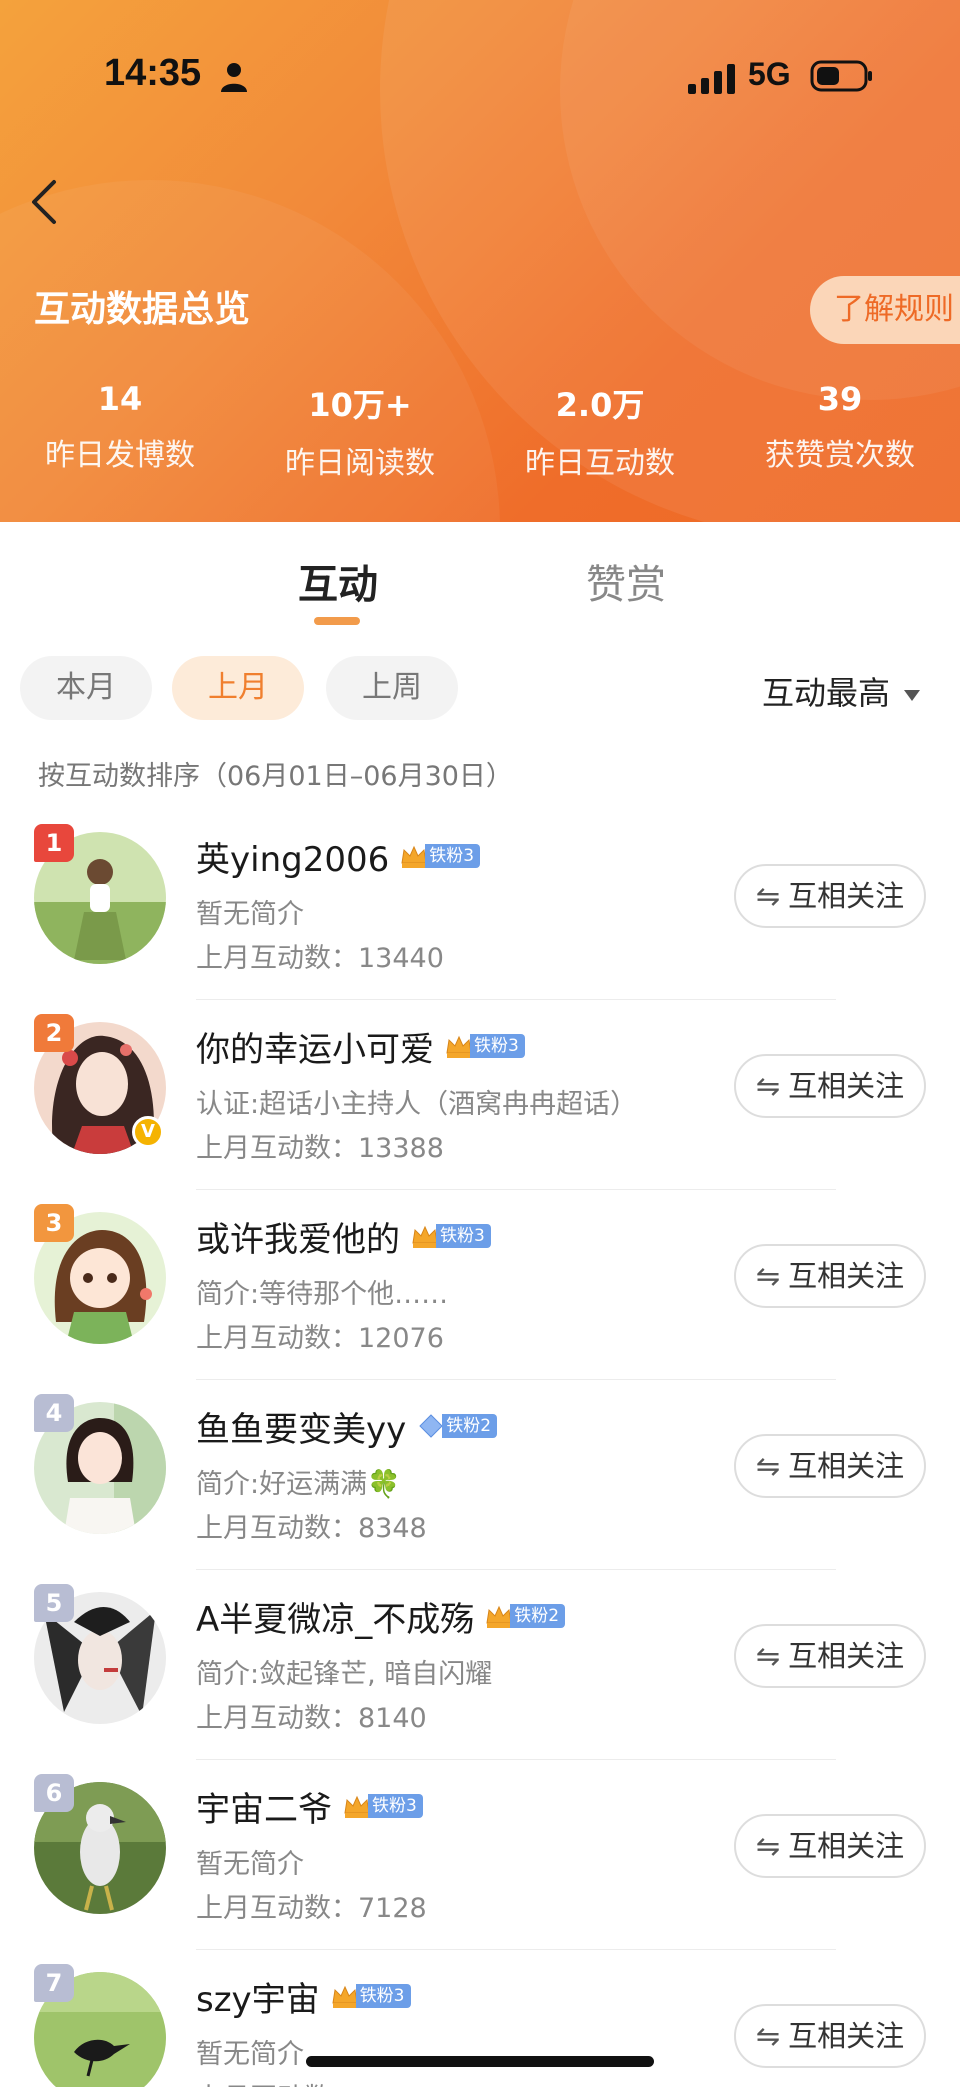 The width and height of the screenshot is (960, 2087). I want to click on interaction-count: 上月互动数：8140, so click(311, 1718).